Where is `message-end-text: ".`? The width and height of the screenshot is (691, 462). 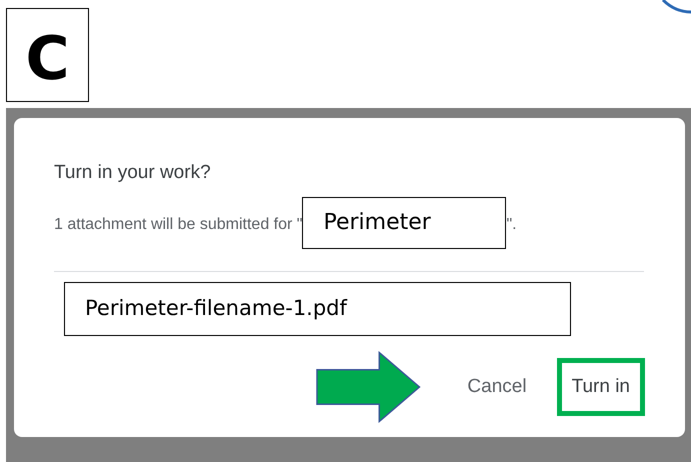 message-end-text: ". is located at coordinates (511, 225).